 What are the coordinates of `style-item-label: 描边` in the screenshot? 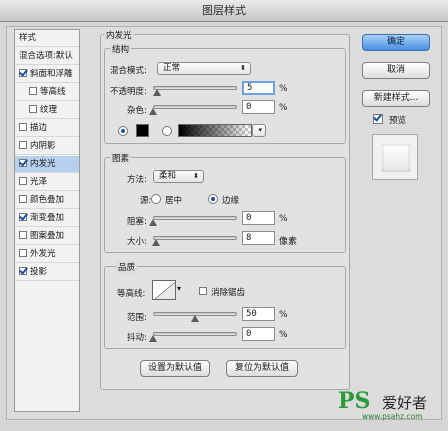 It's located at (39, 128).